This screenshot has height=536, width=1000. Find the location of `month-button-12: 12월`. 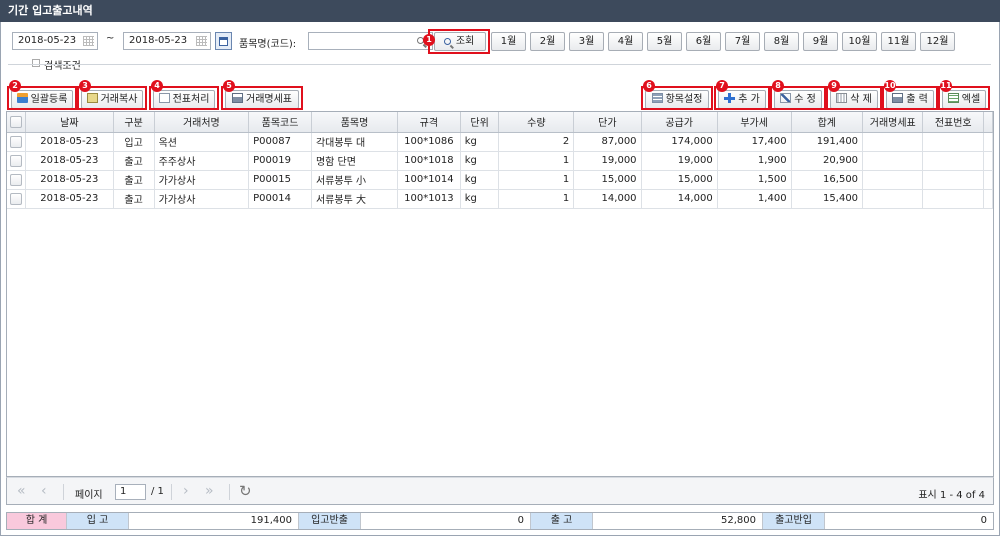

month-button-12: 12월 is located at coordinates (937, 41).